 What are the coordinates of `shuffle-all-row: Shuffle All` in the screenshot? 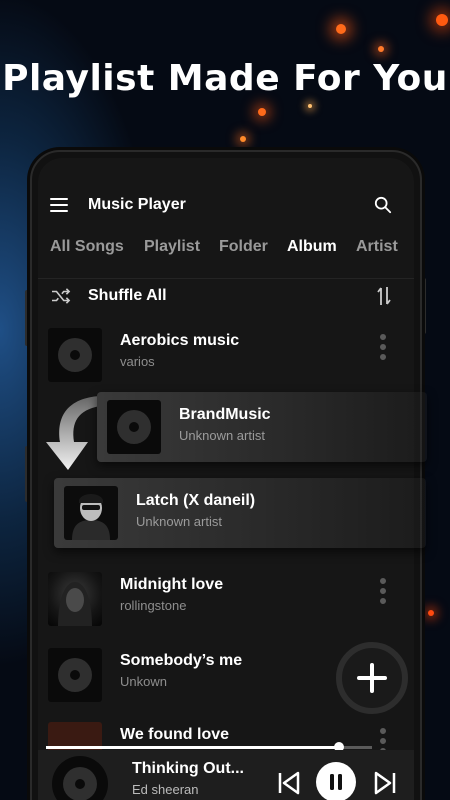 It's located at (226, 295).